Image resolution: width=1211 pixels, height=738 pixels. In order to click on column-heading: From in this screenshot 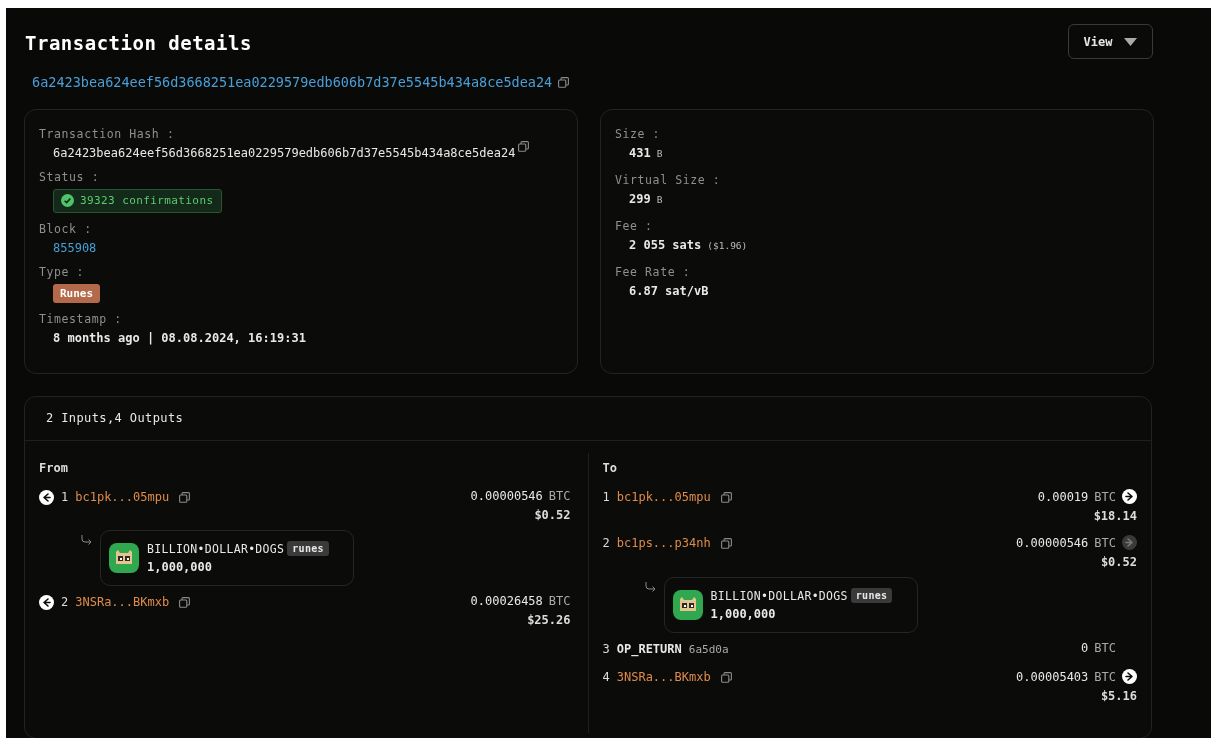, I will do `click(54, 468)`.